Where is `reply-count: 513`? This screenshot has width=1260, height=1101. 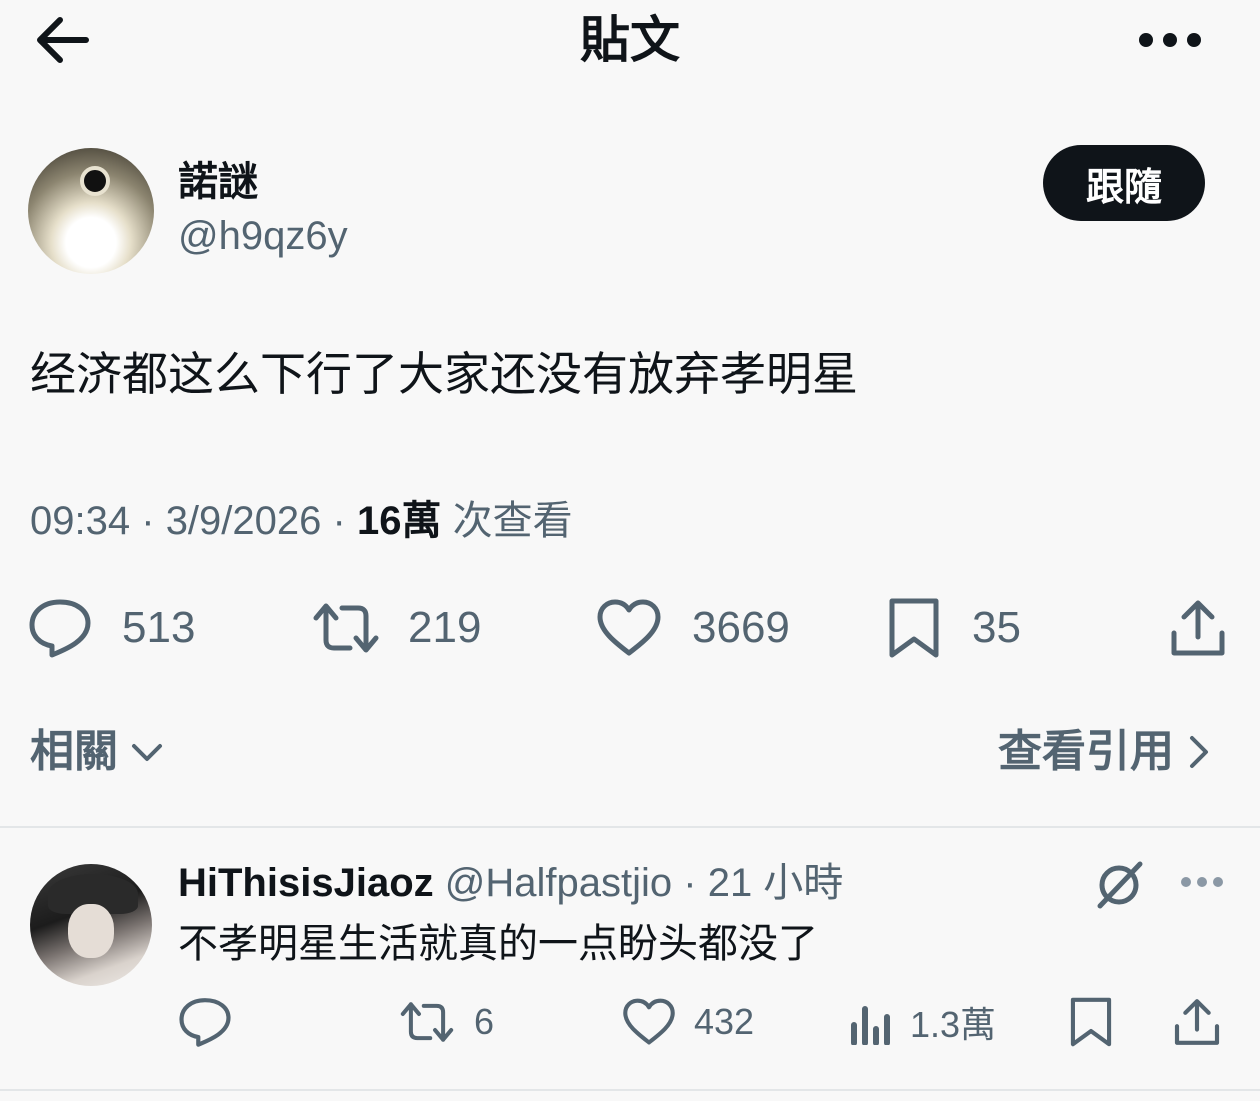
reply-count: 513 is located at coordinates (159, 627).